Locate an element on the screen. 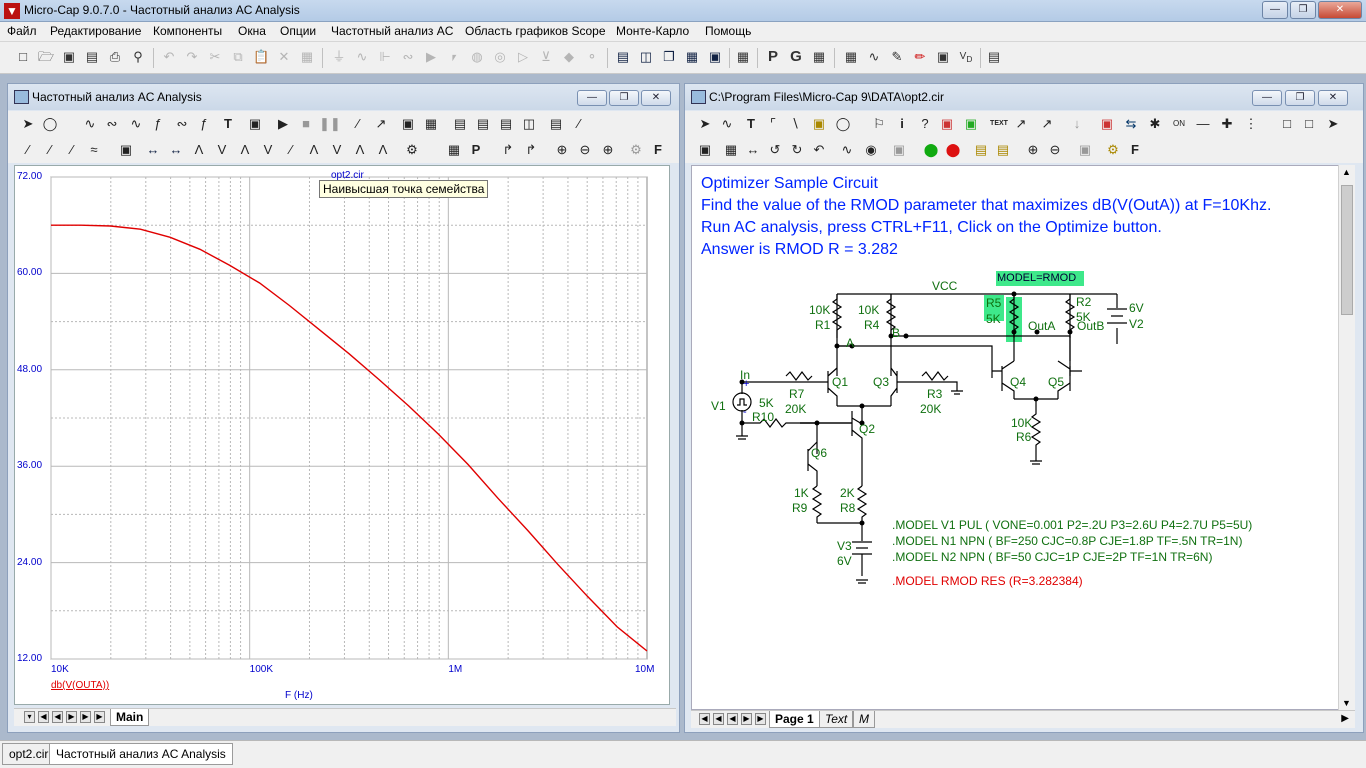 This screenshot has height=768, width=1366. sch-rect-icon: □ is located at coordinates (1287, 124).